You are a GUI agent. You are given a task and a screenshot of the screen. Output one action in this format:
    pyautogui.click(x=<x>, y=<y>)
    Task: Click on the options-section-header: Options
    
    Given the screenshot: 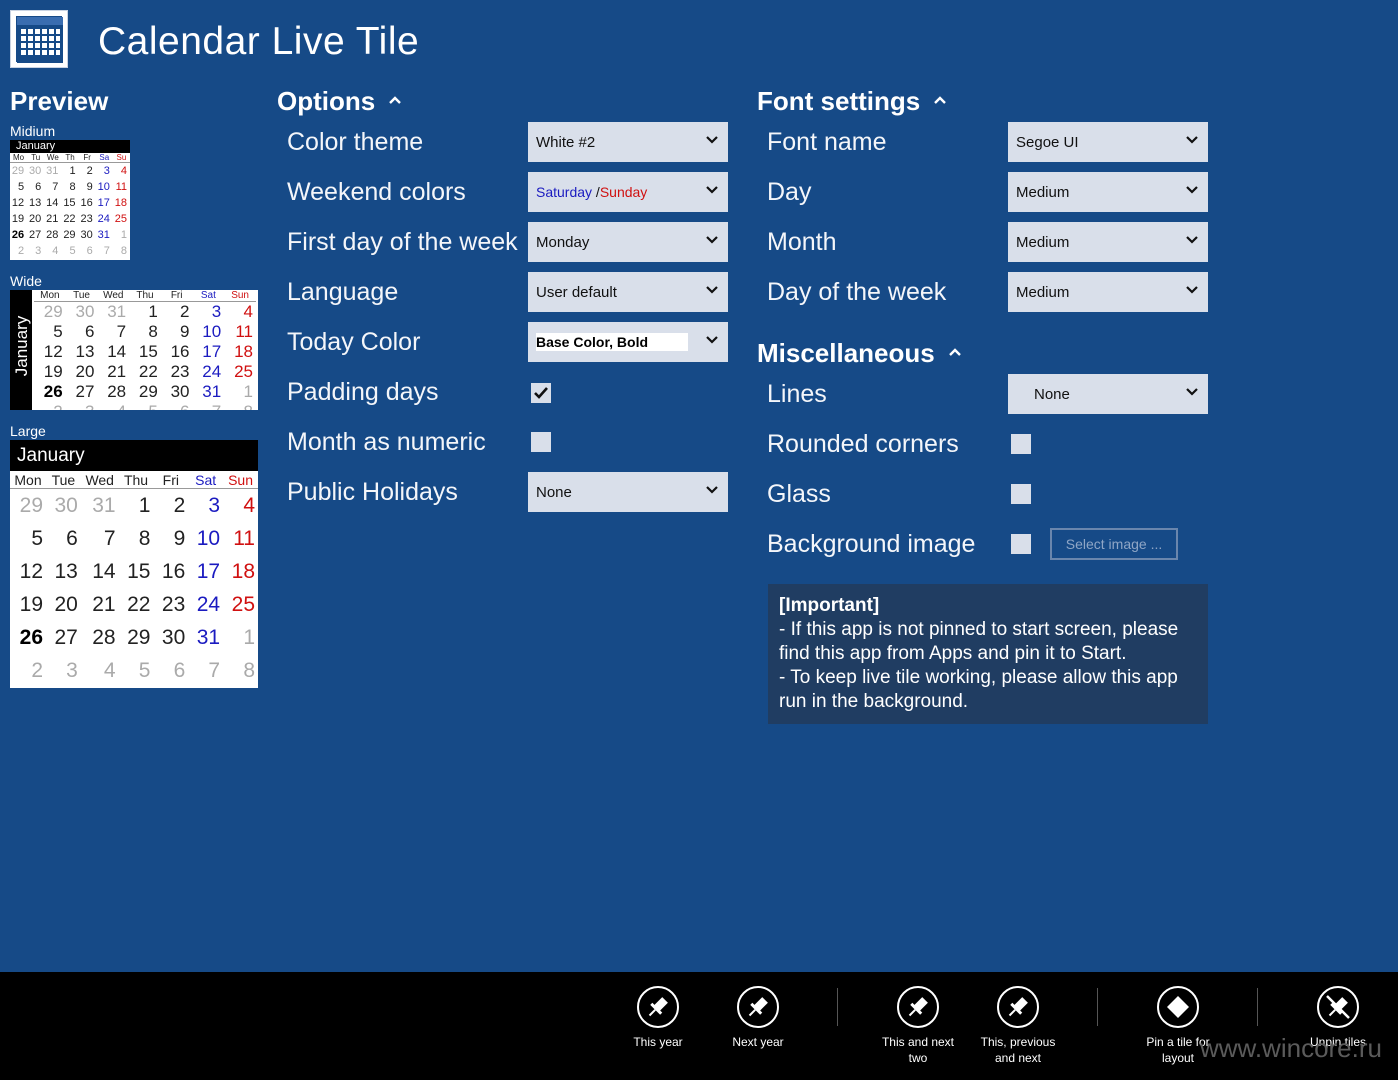 What is the action you would take?
    pyautogui.click(x=339, y=101)
    